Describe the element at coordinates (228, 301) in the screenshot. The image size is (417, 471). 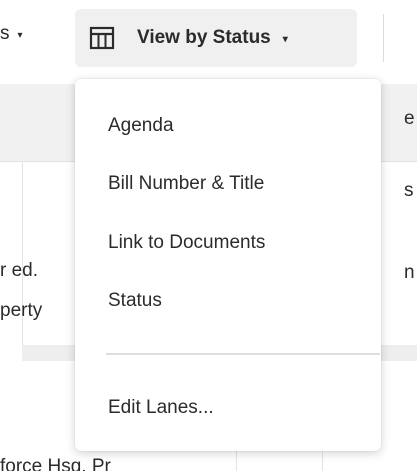
I see `menu-item-status: Status` at that location.